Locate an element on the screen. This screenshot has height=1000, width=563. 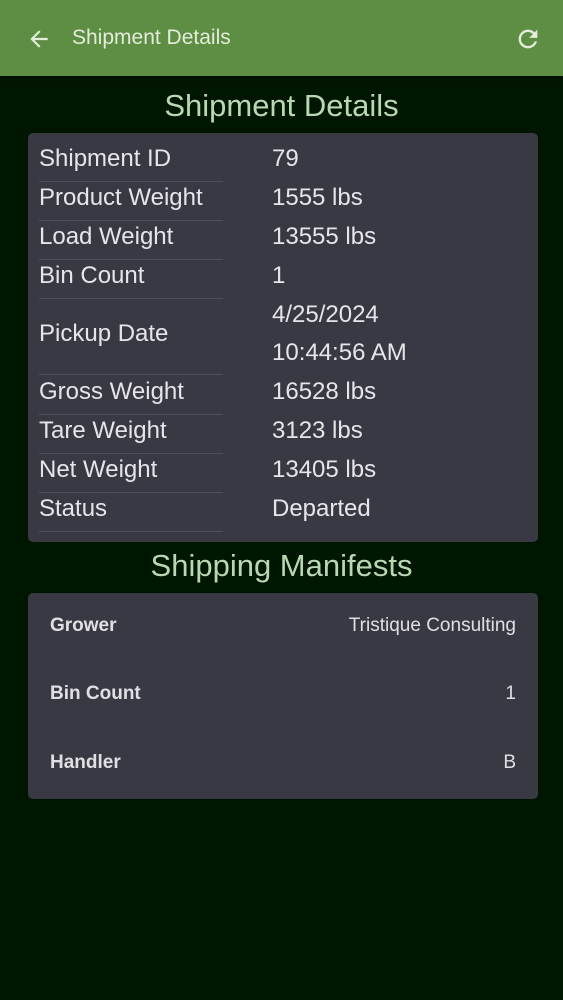
manifest-label: Bin Count is located at coordinates (95, 693).